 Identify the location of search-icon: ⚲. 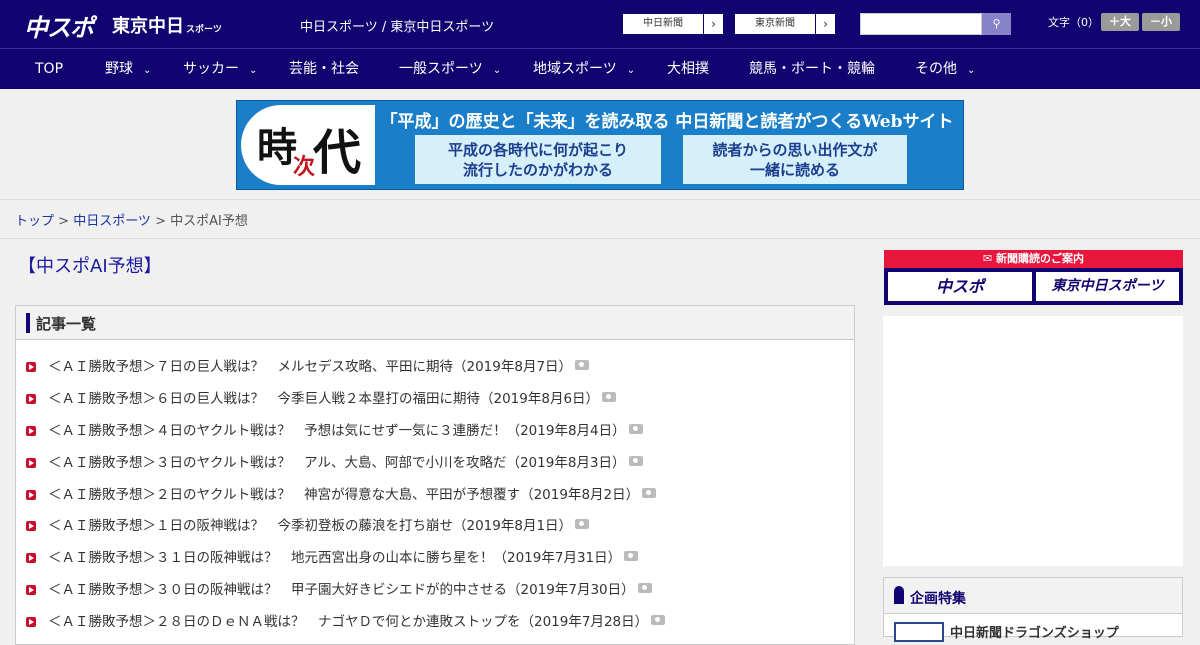
(996, 23).